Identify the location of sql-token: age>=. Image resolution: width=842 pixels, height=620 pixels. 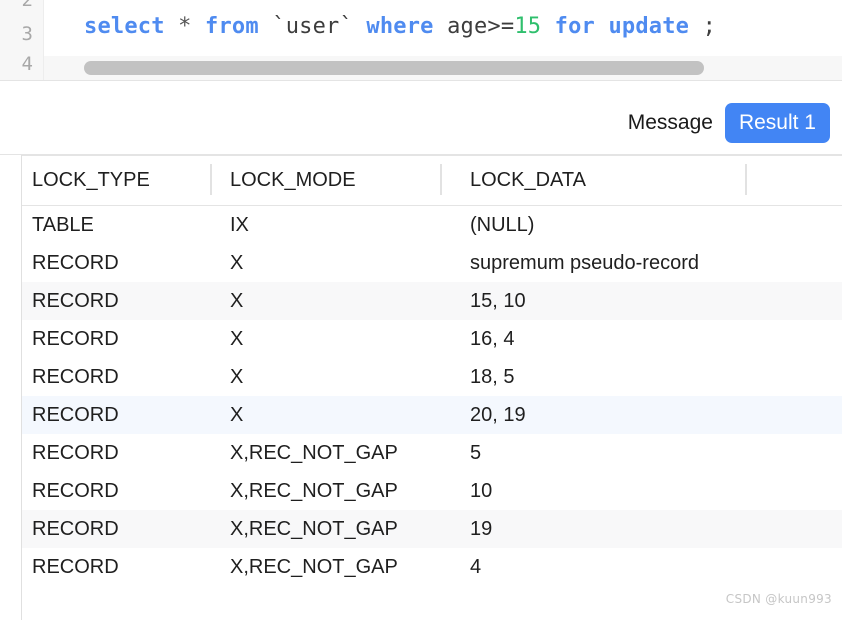
(481, 26).